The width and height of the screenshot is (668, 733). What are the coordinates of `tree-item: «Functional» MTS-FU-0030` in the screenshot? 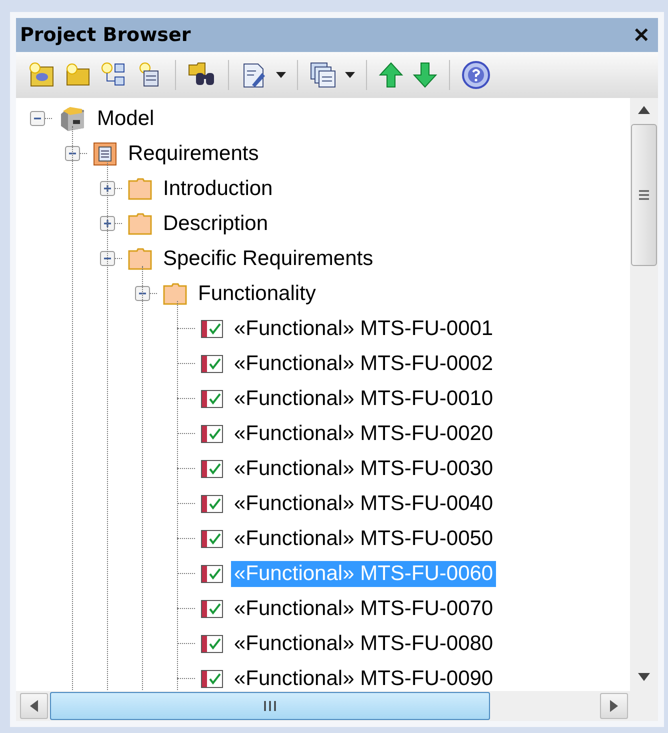 It's located at (363, 469).